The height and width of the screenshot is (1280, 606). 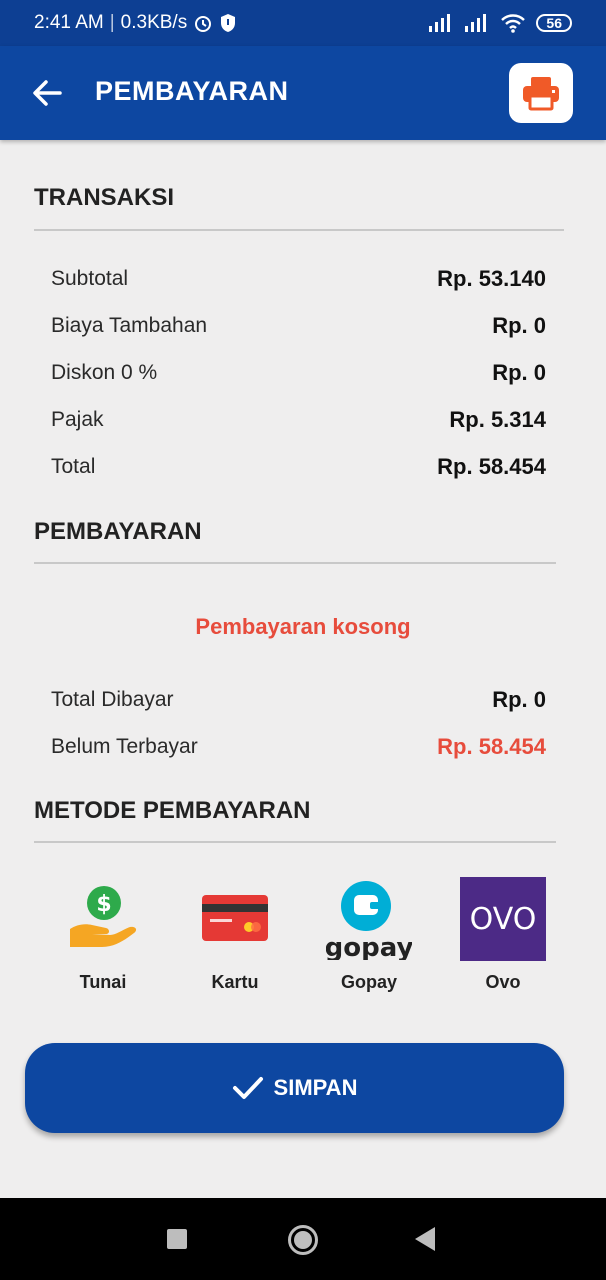 What do you see at coordinates (298, 747) in the screenshot?
I see `row-belum-terbayar: Belum Terbayar Rp. 58.454` at bounding box center [298, 747].